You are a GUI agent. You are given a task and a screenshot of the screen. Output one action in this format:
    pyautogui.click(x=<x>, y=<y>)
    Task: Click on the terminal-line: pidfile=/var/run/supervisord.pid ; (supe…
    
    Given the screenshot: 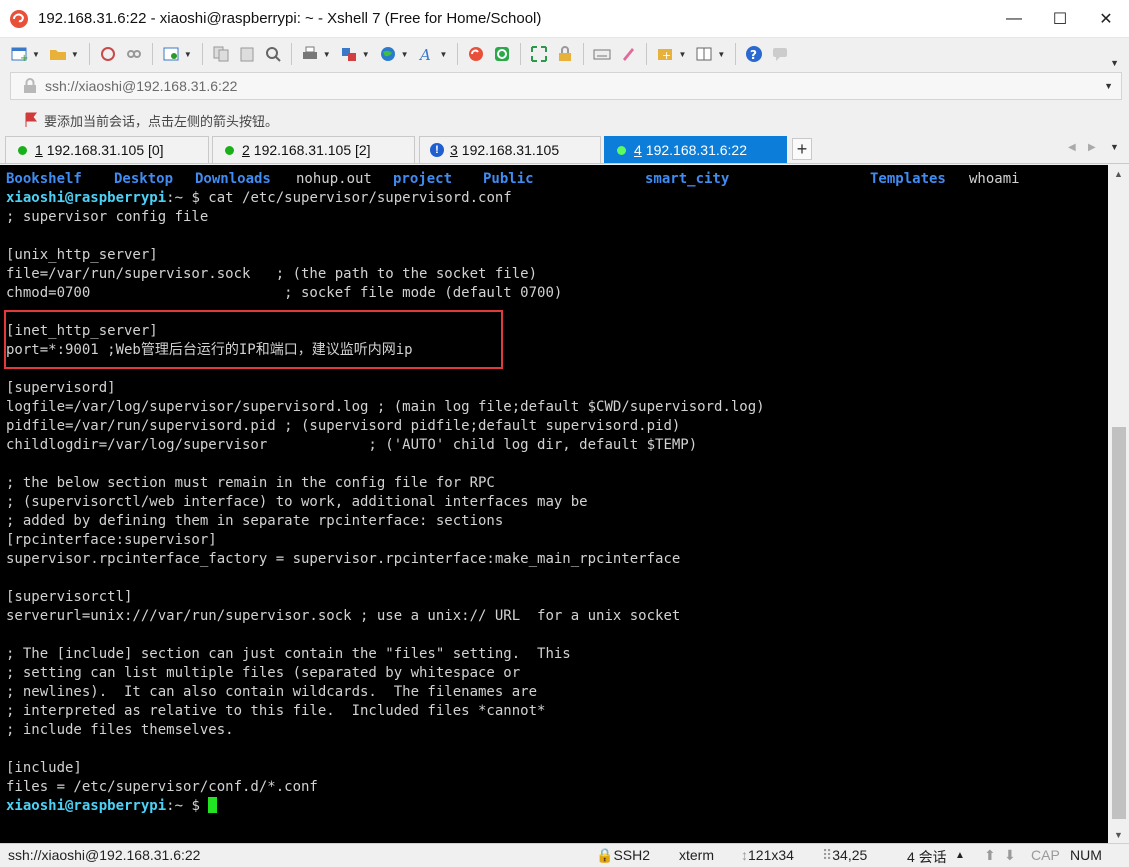 What is the action you would take?
    pyautogui.click(x=343, y=426)
    